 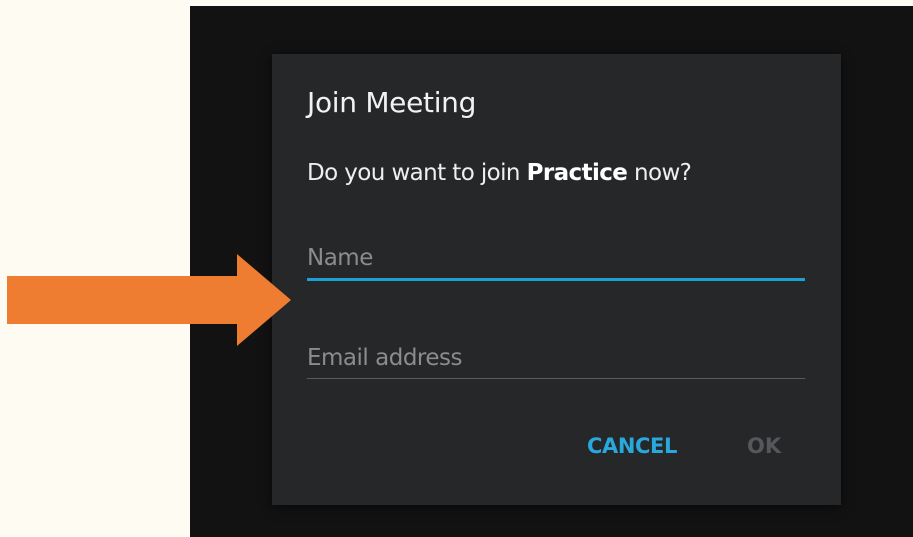 I want to click on name-field-container, so click(x=556, y=259).